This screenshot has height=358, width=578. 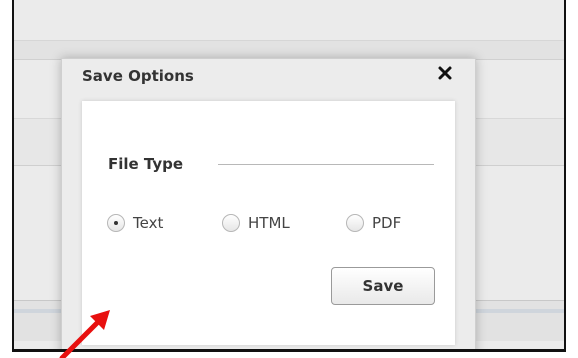 I want to click on radio-option-html: HTML, so click(x=256, y=223).